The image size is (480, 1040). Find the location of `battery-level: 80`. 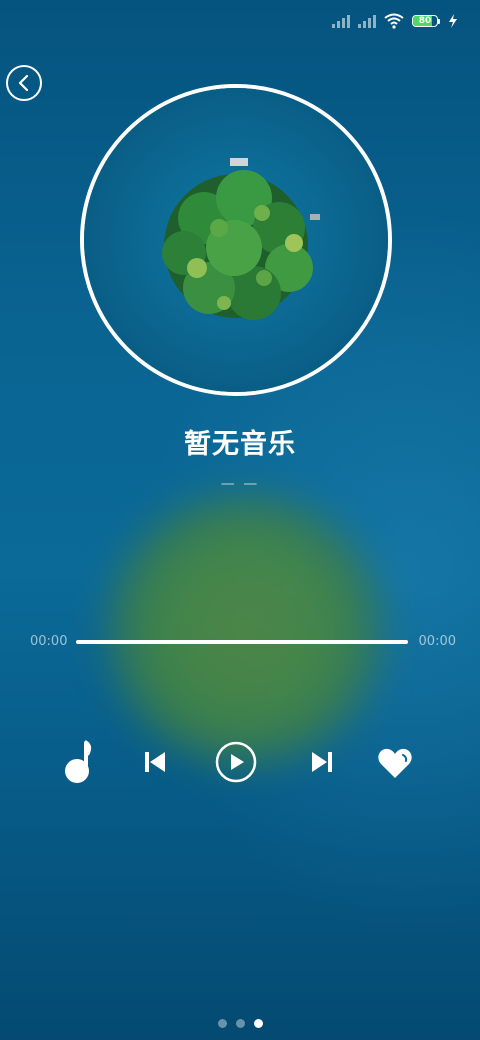

battery-level: 80 is located at coordinates (425, 20).